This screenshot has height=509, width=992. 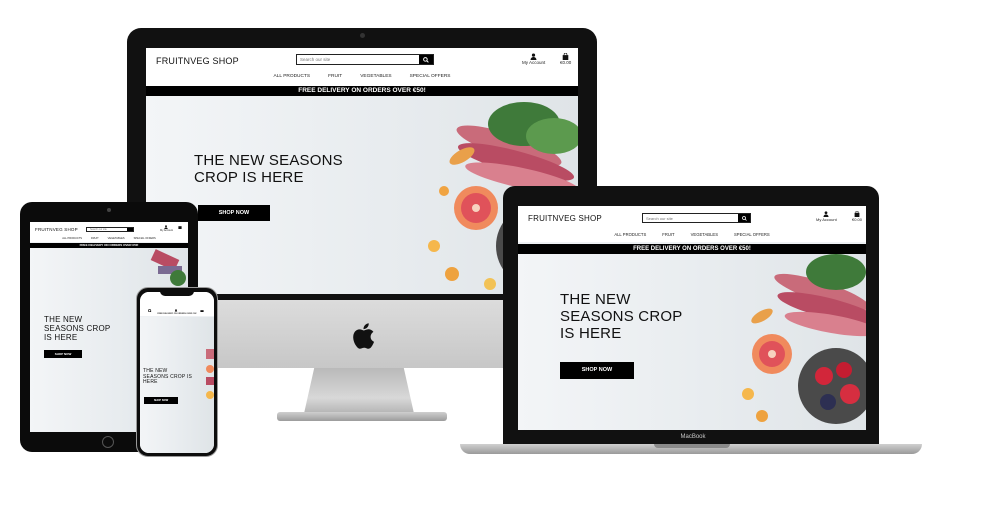 What do you see at coordinates (692, 446) in the screenshot?
I see `laptop-notch` at bounding box center [692, 446].